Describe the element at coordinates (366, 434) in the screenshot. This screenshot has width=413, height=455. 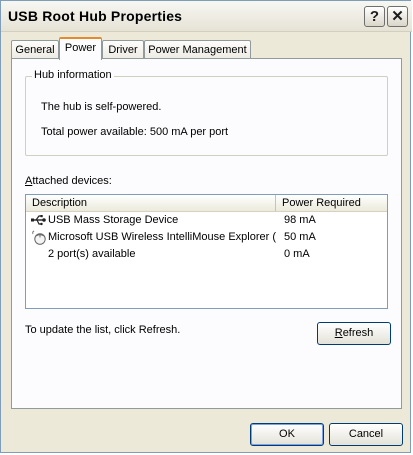
I see `cancel-button: Cancel` at that location.